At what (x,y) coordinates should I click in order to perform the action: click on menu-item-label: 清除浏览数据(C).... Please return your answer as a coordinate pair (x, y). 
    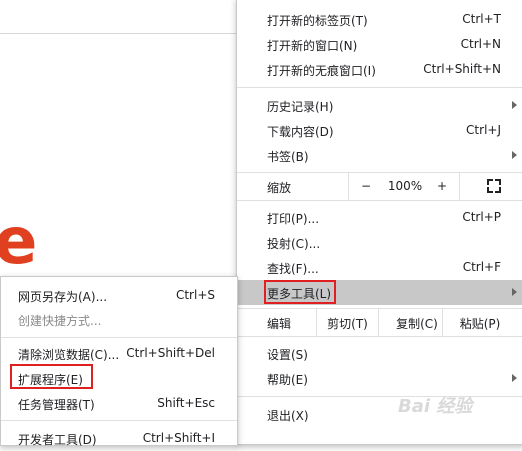
    Looking at the image, I should click on (69, 355).